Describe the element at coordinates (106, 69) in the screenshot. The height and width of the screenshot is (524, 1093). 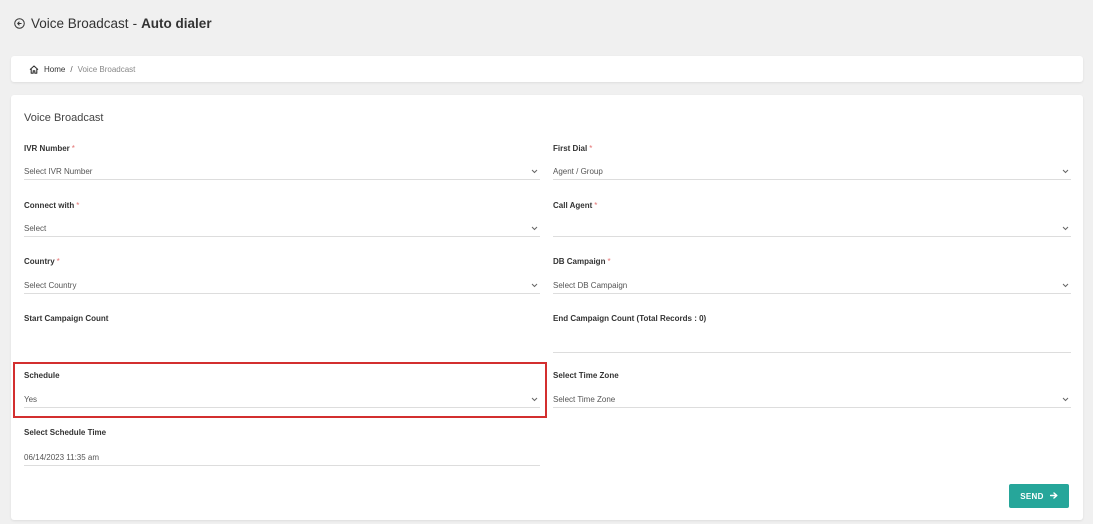
I see `breadcrumb-current: Voice Broadcast` at that location.